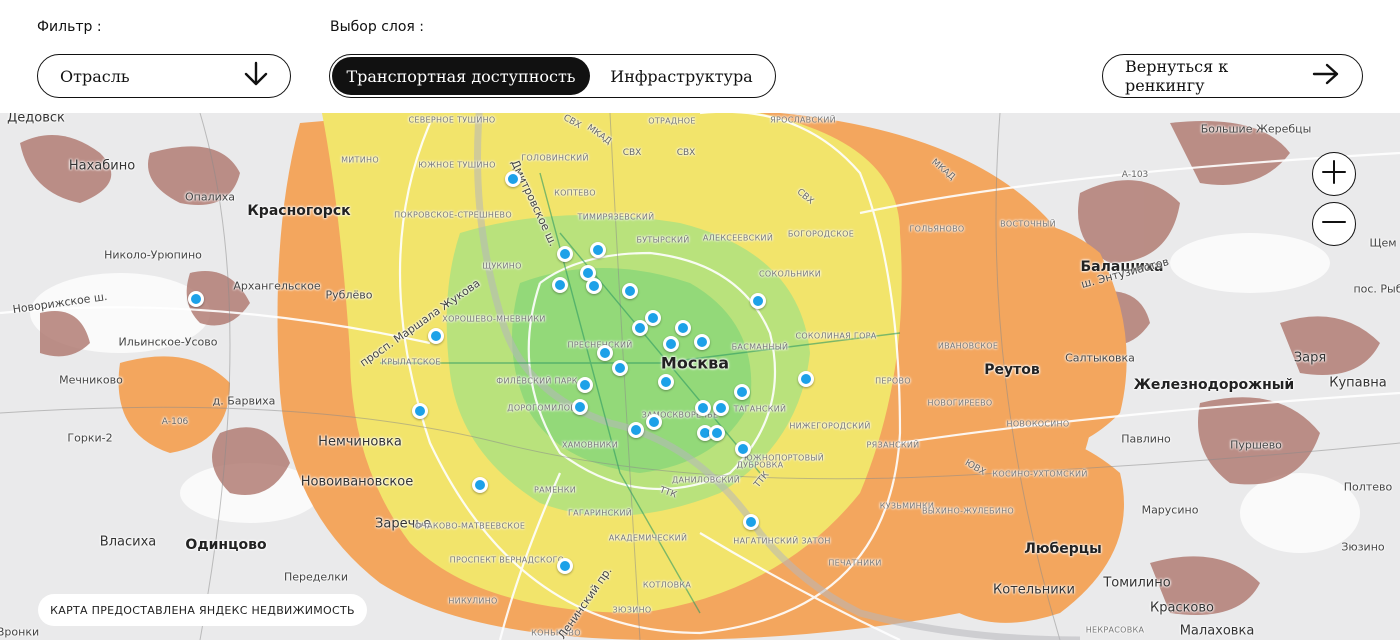 This screenshot has width=1400, height=640. Describe the element at coordinates (1256, 445) in the screenshot. I see `town-label-purshevo: Пуршево` at that location.